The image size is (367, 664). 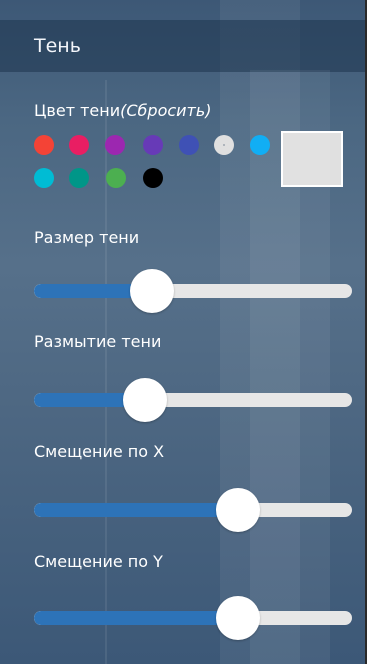 I want to click on slider-label-size: Размер тени, so click(x=87, y=237).